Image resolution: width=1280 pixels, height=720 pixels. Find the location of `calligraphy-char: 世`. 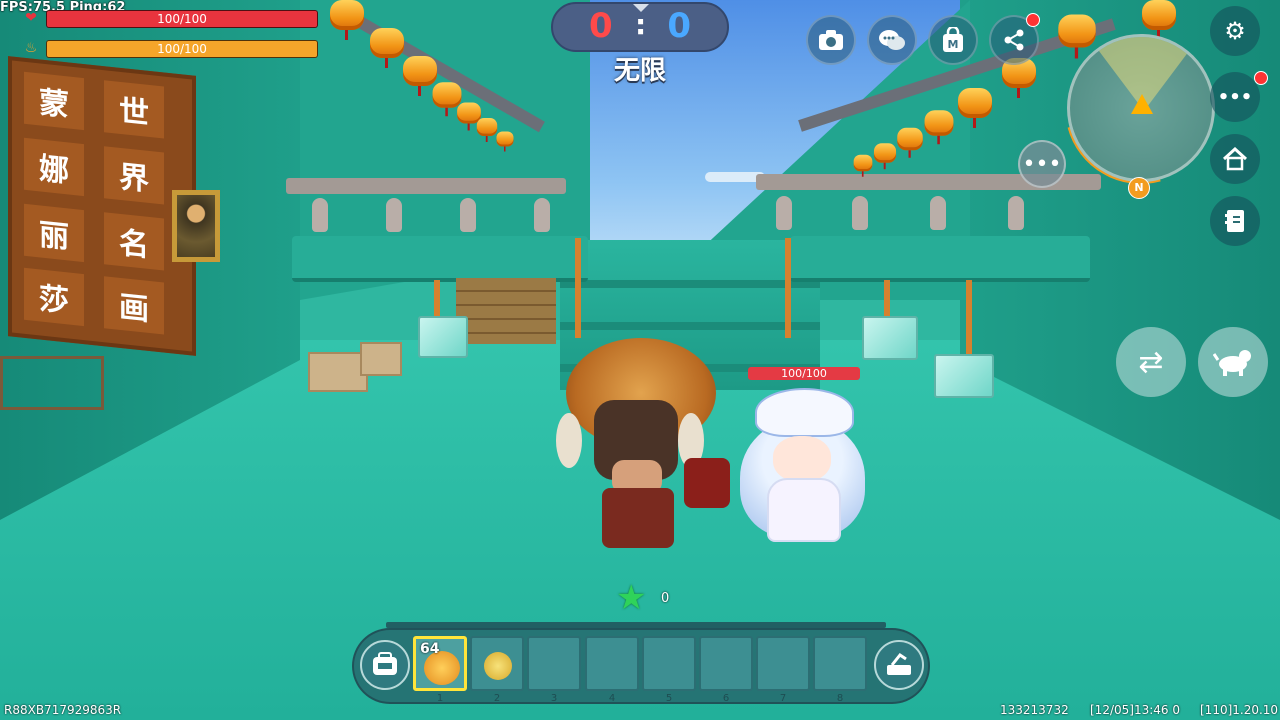

calligraphy-char: 世 is located at coordinates (134, 109).